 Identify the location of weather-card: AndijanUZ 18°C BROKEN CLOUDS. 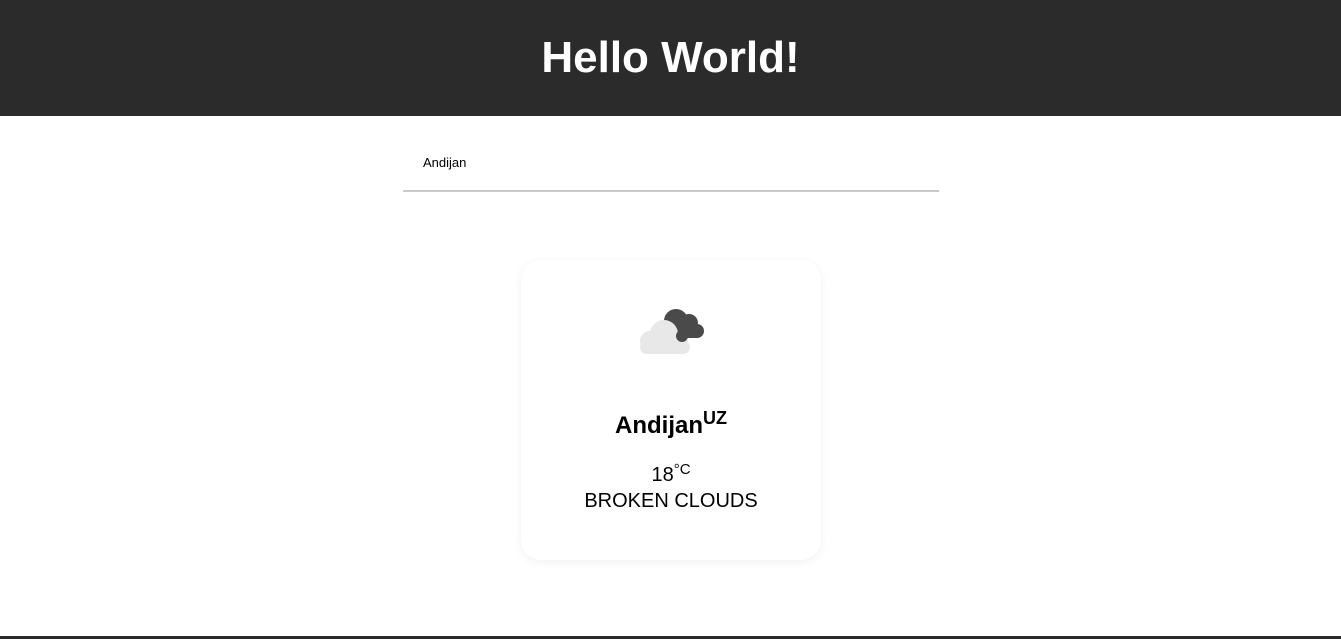
(671, 410).